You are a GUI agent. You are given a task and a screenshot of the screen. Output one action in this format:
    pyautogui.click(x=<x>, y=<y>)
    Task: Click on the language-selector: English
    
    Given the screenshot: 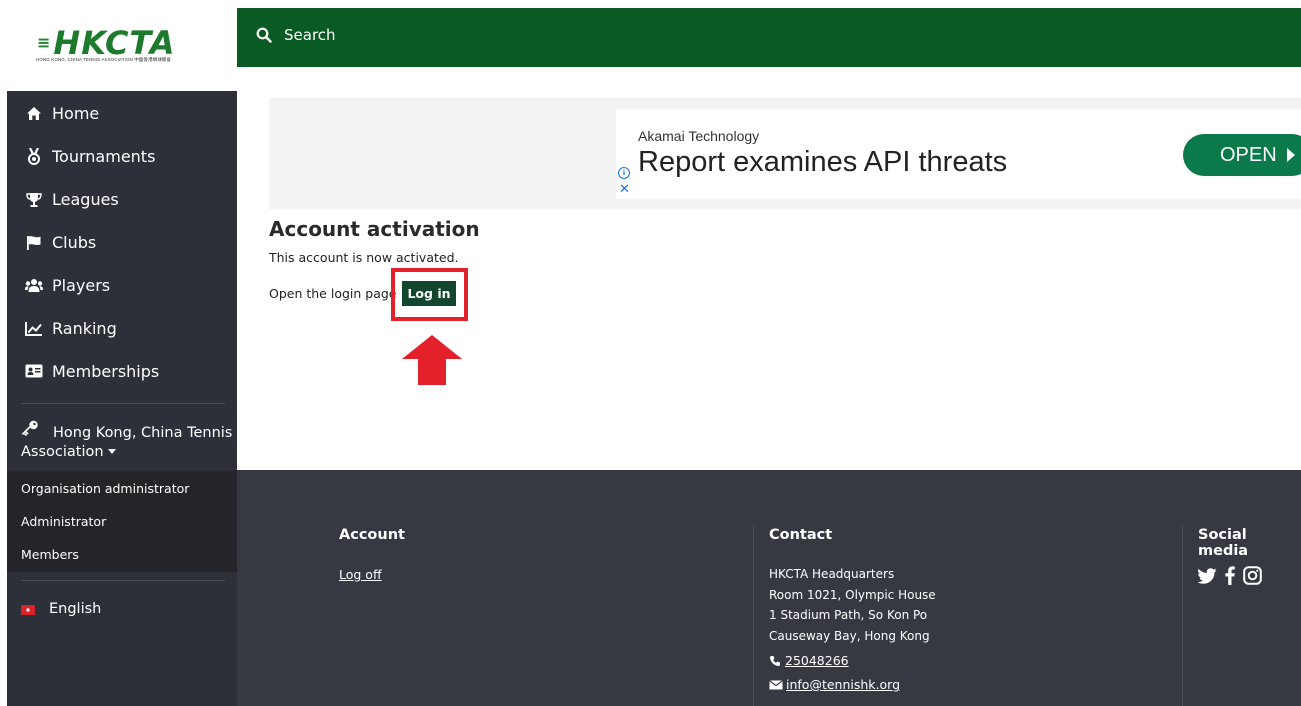 What is the action you would take?
    pyautogui.click(x=122, y=611)
    